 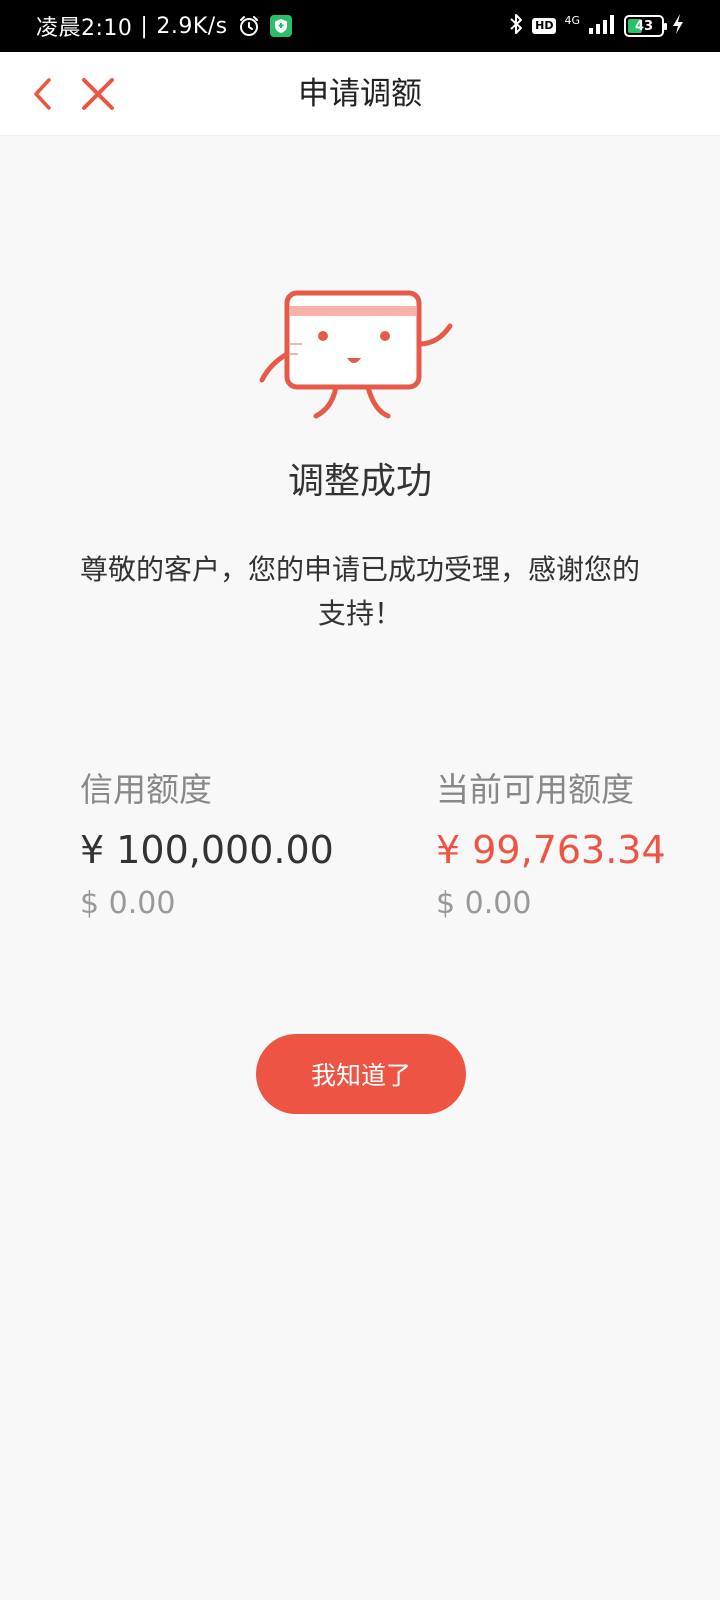 What do you see at coordinates (360, 26) in the screenshot?
I see `status-bar: 凌晨2:10 | 2.9K/s HD 4G 43` at bounding box center [360, 26].